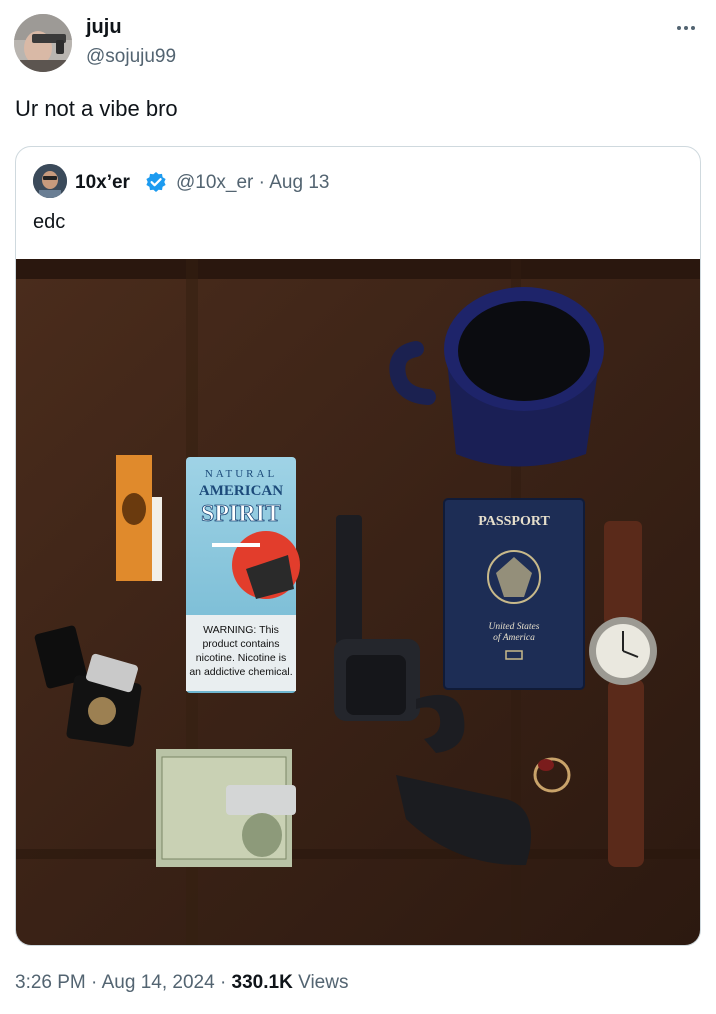 The width and height of the screenshot is (716, 1014). Describe the element at coordinates (514, 627) in the screenshot. I see `passport-subtitle-1: United States` at that location.